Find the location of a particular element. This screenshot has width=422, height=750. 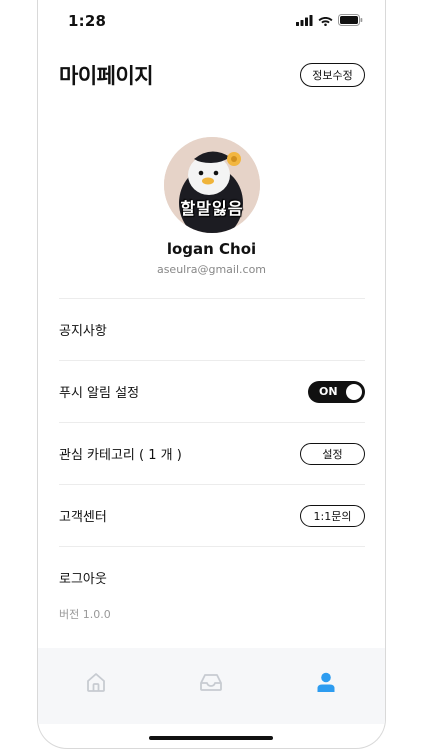

status-bar: 1:28 is located at coordinates (211, 20).